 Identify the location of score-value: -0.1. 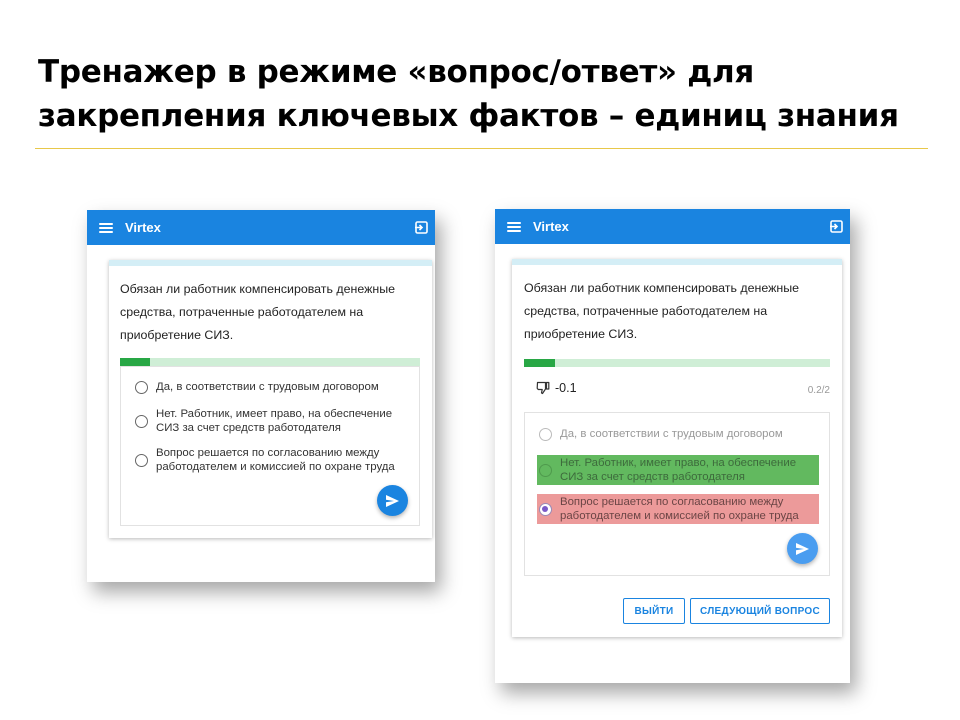
(566, 388).